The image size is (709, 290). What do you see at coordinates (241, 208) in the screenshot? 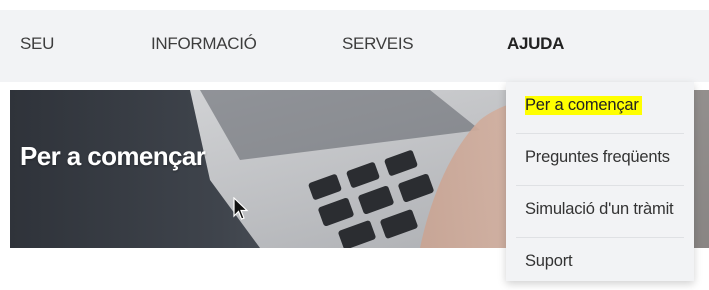
I see `mouse-pointer-icon` at bounding box center [241, 208].